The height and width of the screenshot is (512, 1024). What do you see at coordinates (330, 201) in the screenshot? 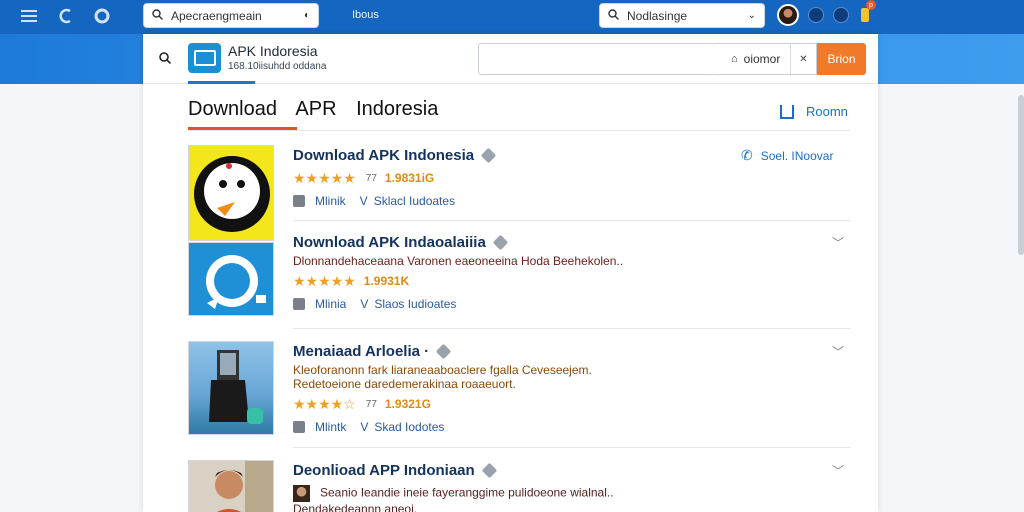
I see `meta-link-a: Mlinik` at bounding box center [330, 201].